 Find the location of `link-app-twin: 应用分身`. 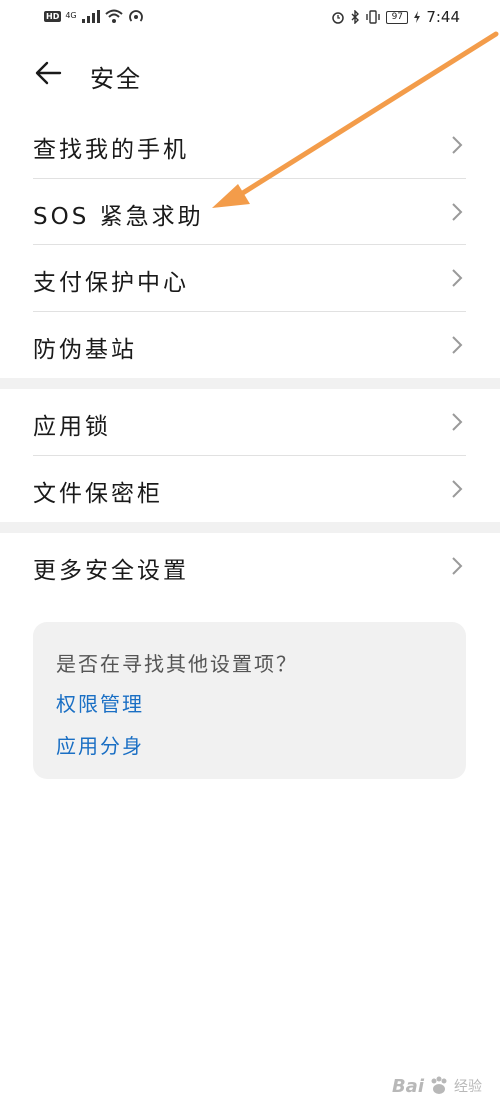

link-app-twin: 应用分身 is located at coordinates (100, 744).